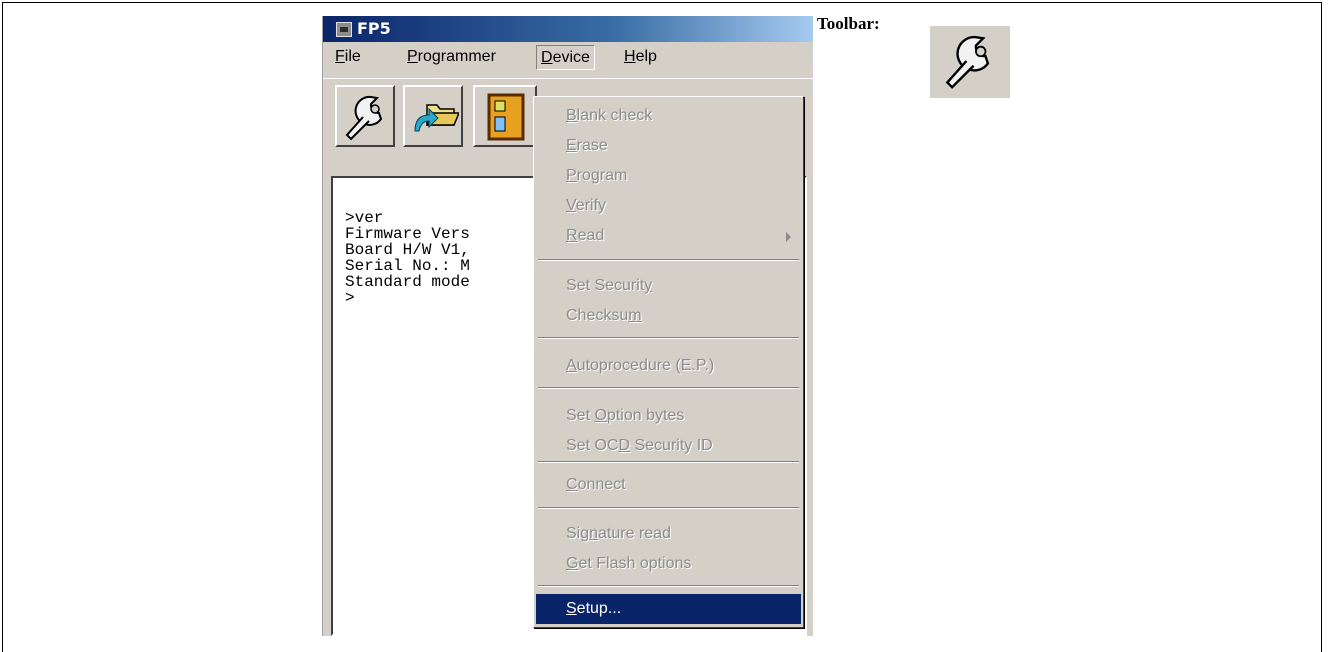 This screenshot has height=652, width=1328. Describe the element at coordinates (571, 608) in the screenshot. I see `menu-item-label-key: S` at that location.